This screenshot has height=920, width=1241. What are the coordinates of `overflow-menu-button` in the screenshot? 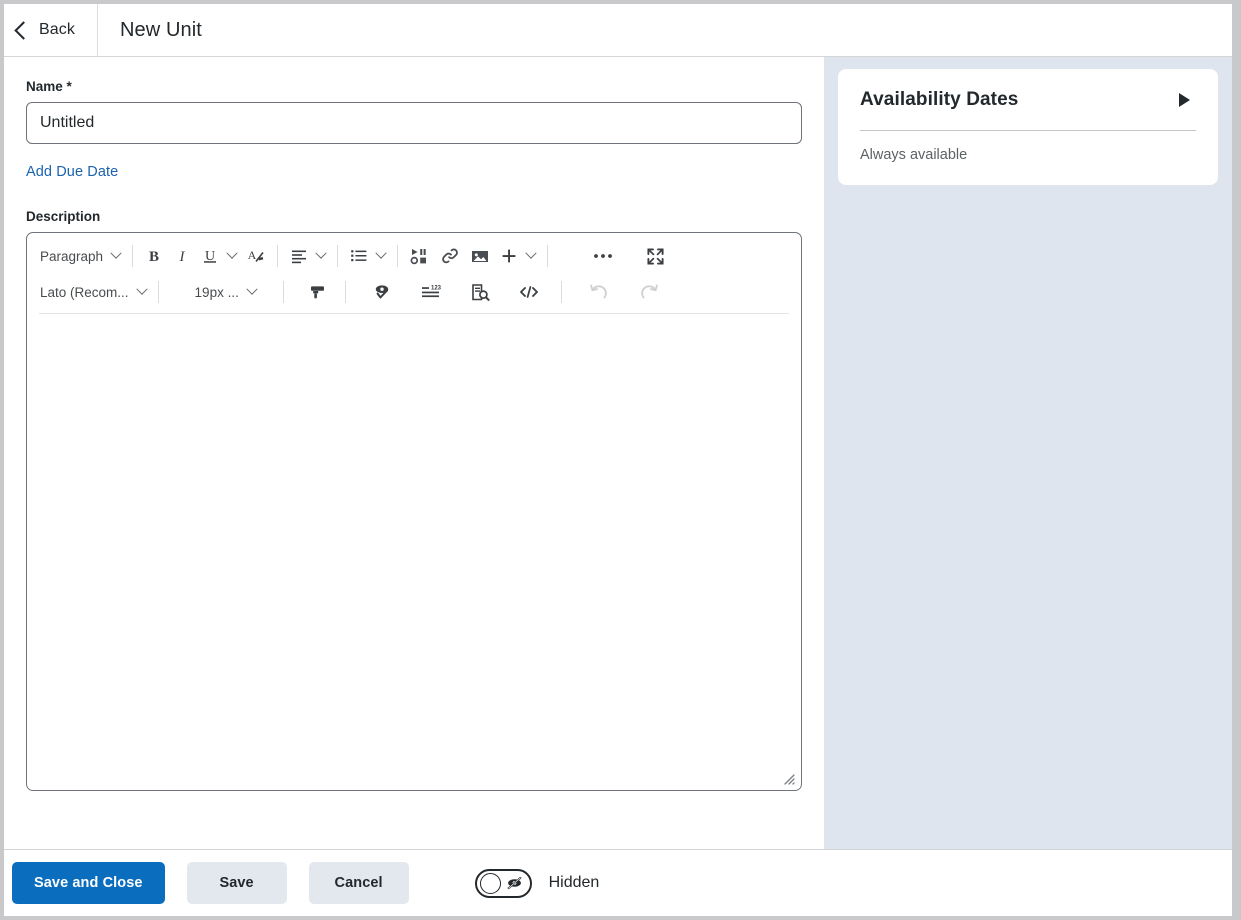 It's located at (603, 256).